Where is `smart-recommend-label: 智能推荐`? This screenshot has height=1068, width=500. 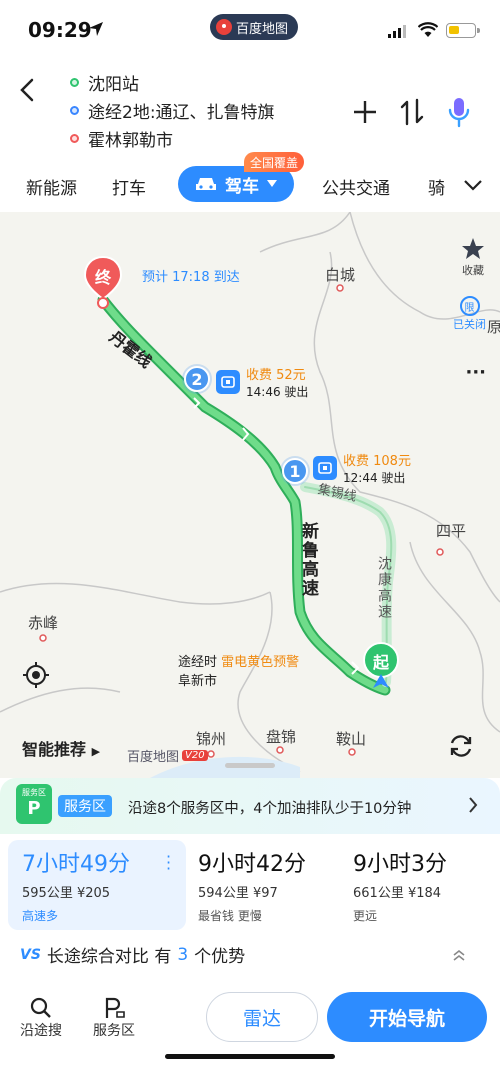
smart-recommend-label: 智能推荐 is located at coordinates (54, 749).